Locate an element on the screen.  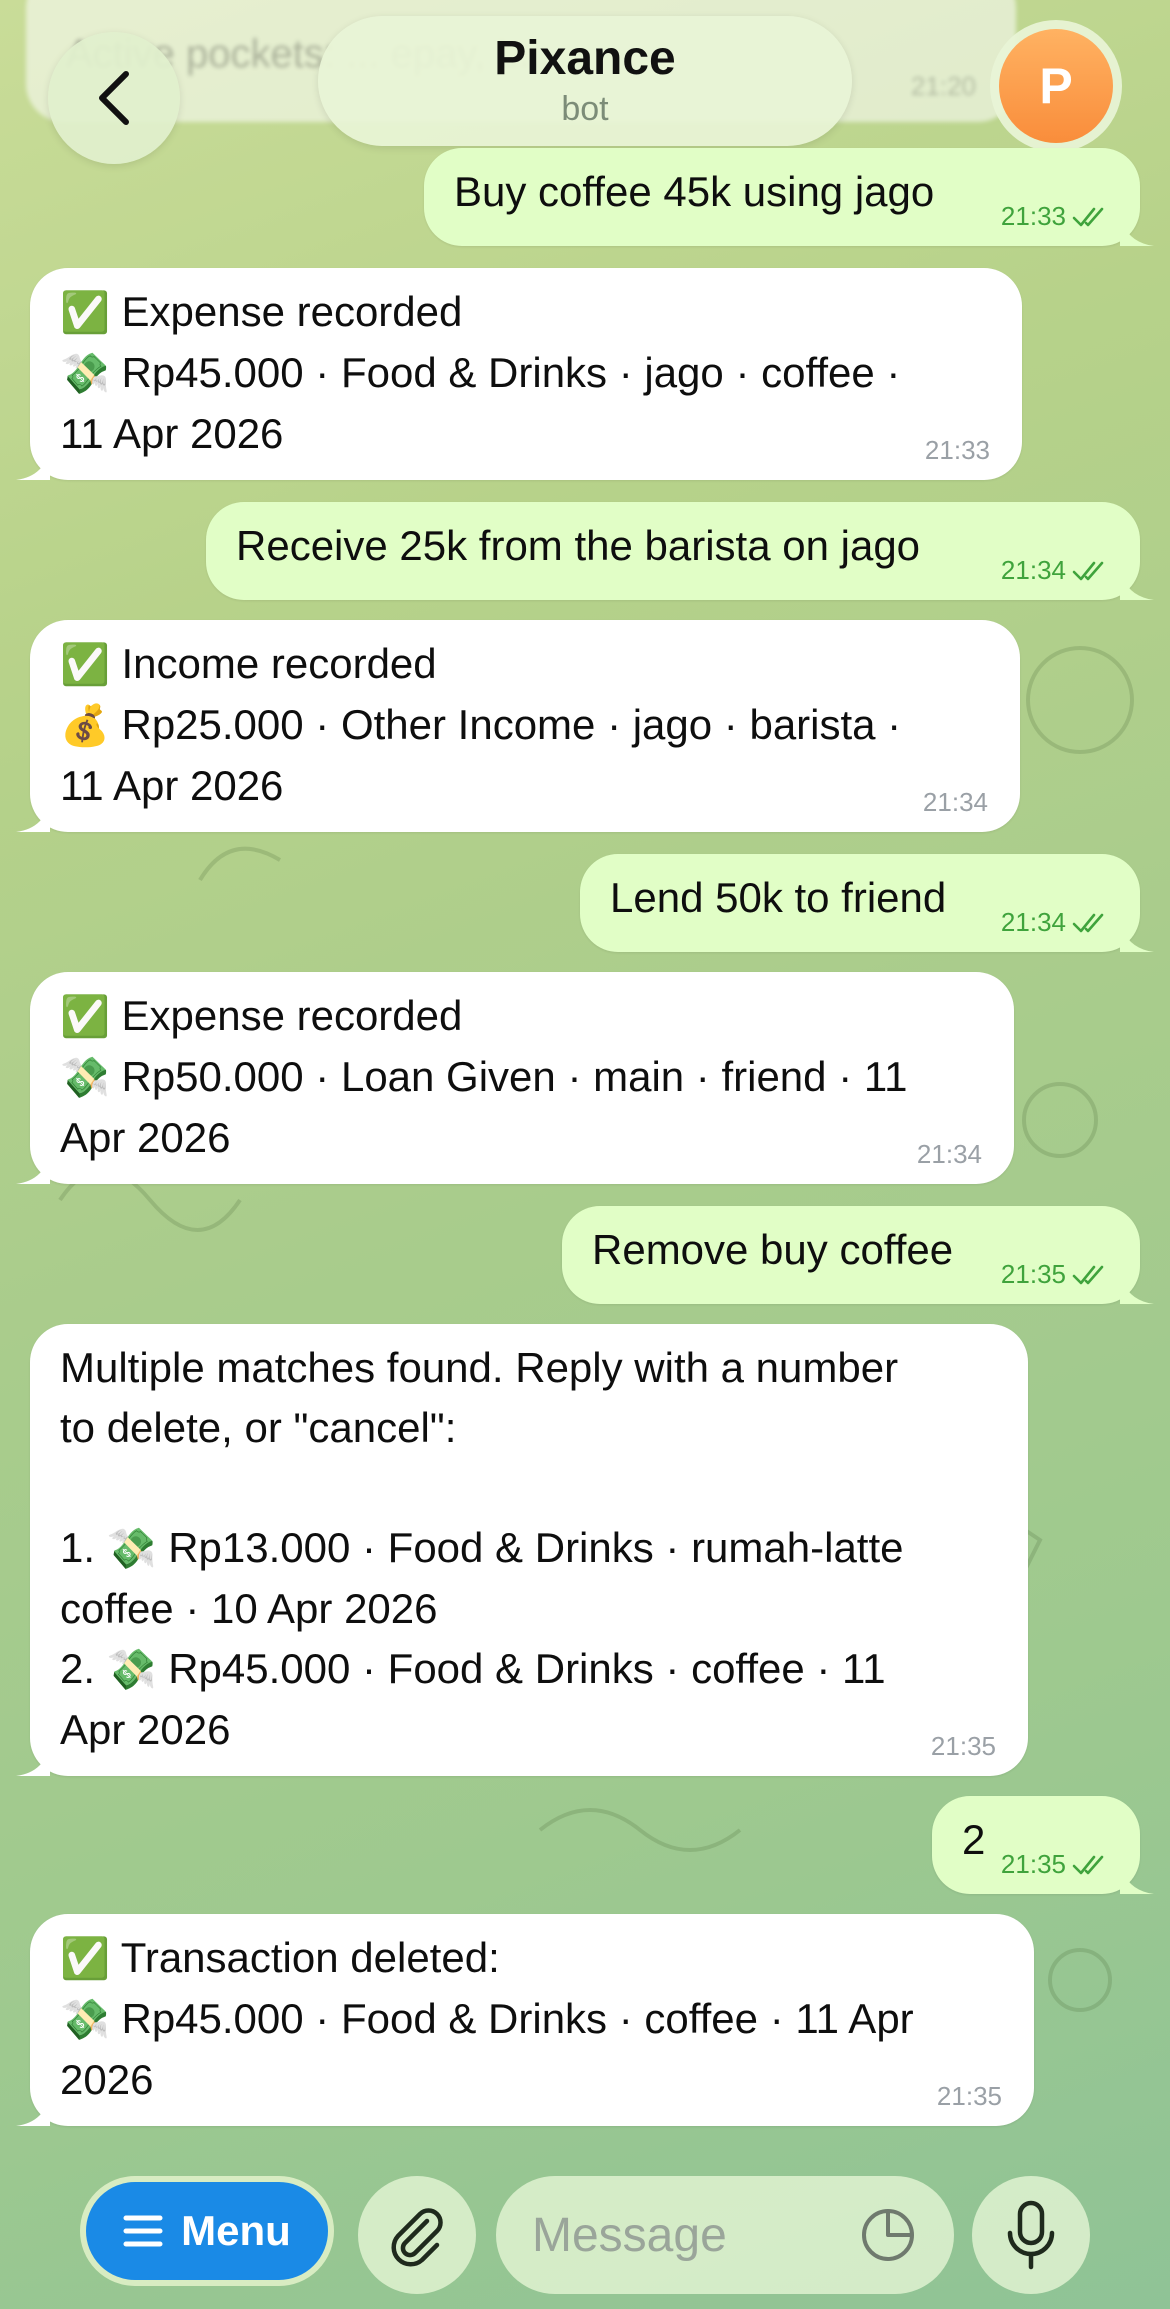
outgoing-message: Remove buy coffee 21:35 is located at coordinates (858, 1255).